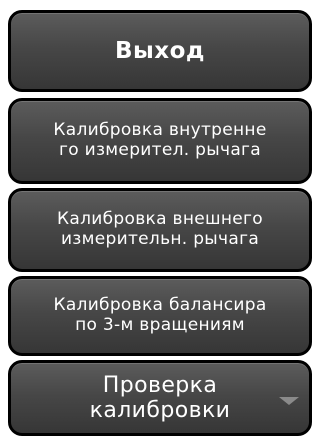 Image resolution: width=320 pixels, height=436 pixels. Describe the element at coordinates (160, 305) in the screenshot. I see `calibrate-balancer-label-line1: Калибровка балансира` at that location.